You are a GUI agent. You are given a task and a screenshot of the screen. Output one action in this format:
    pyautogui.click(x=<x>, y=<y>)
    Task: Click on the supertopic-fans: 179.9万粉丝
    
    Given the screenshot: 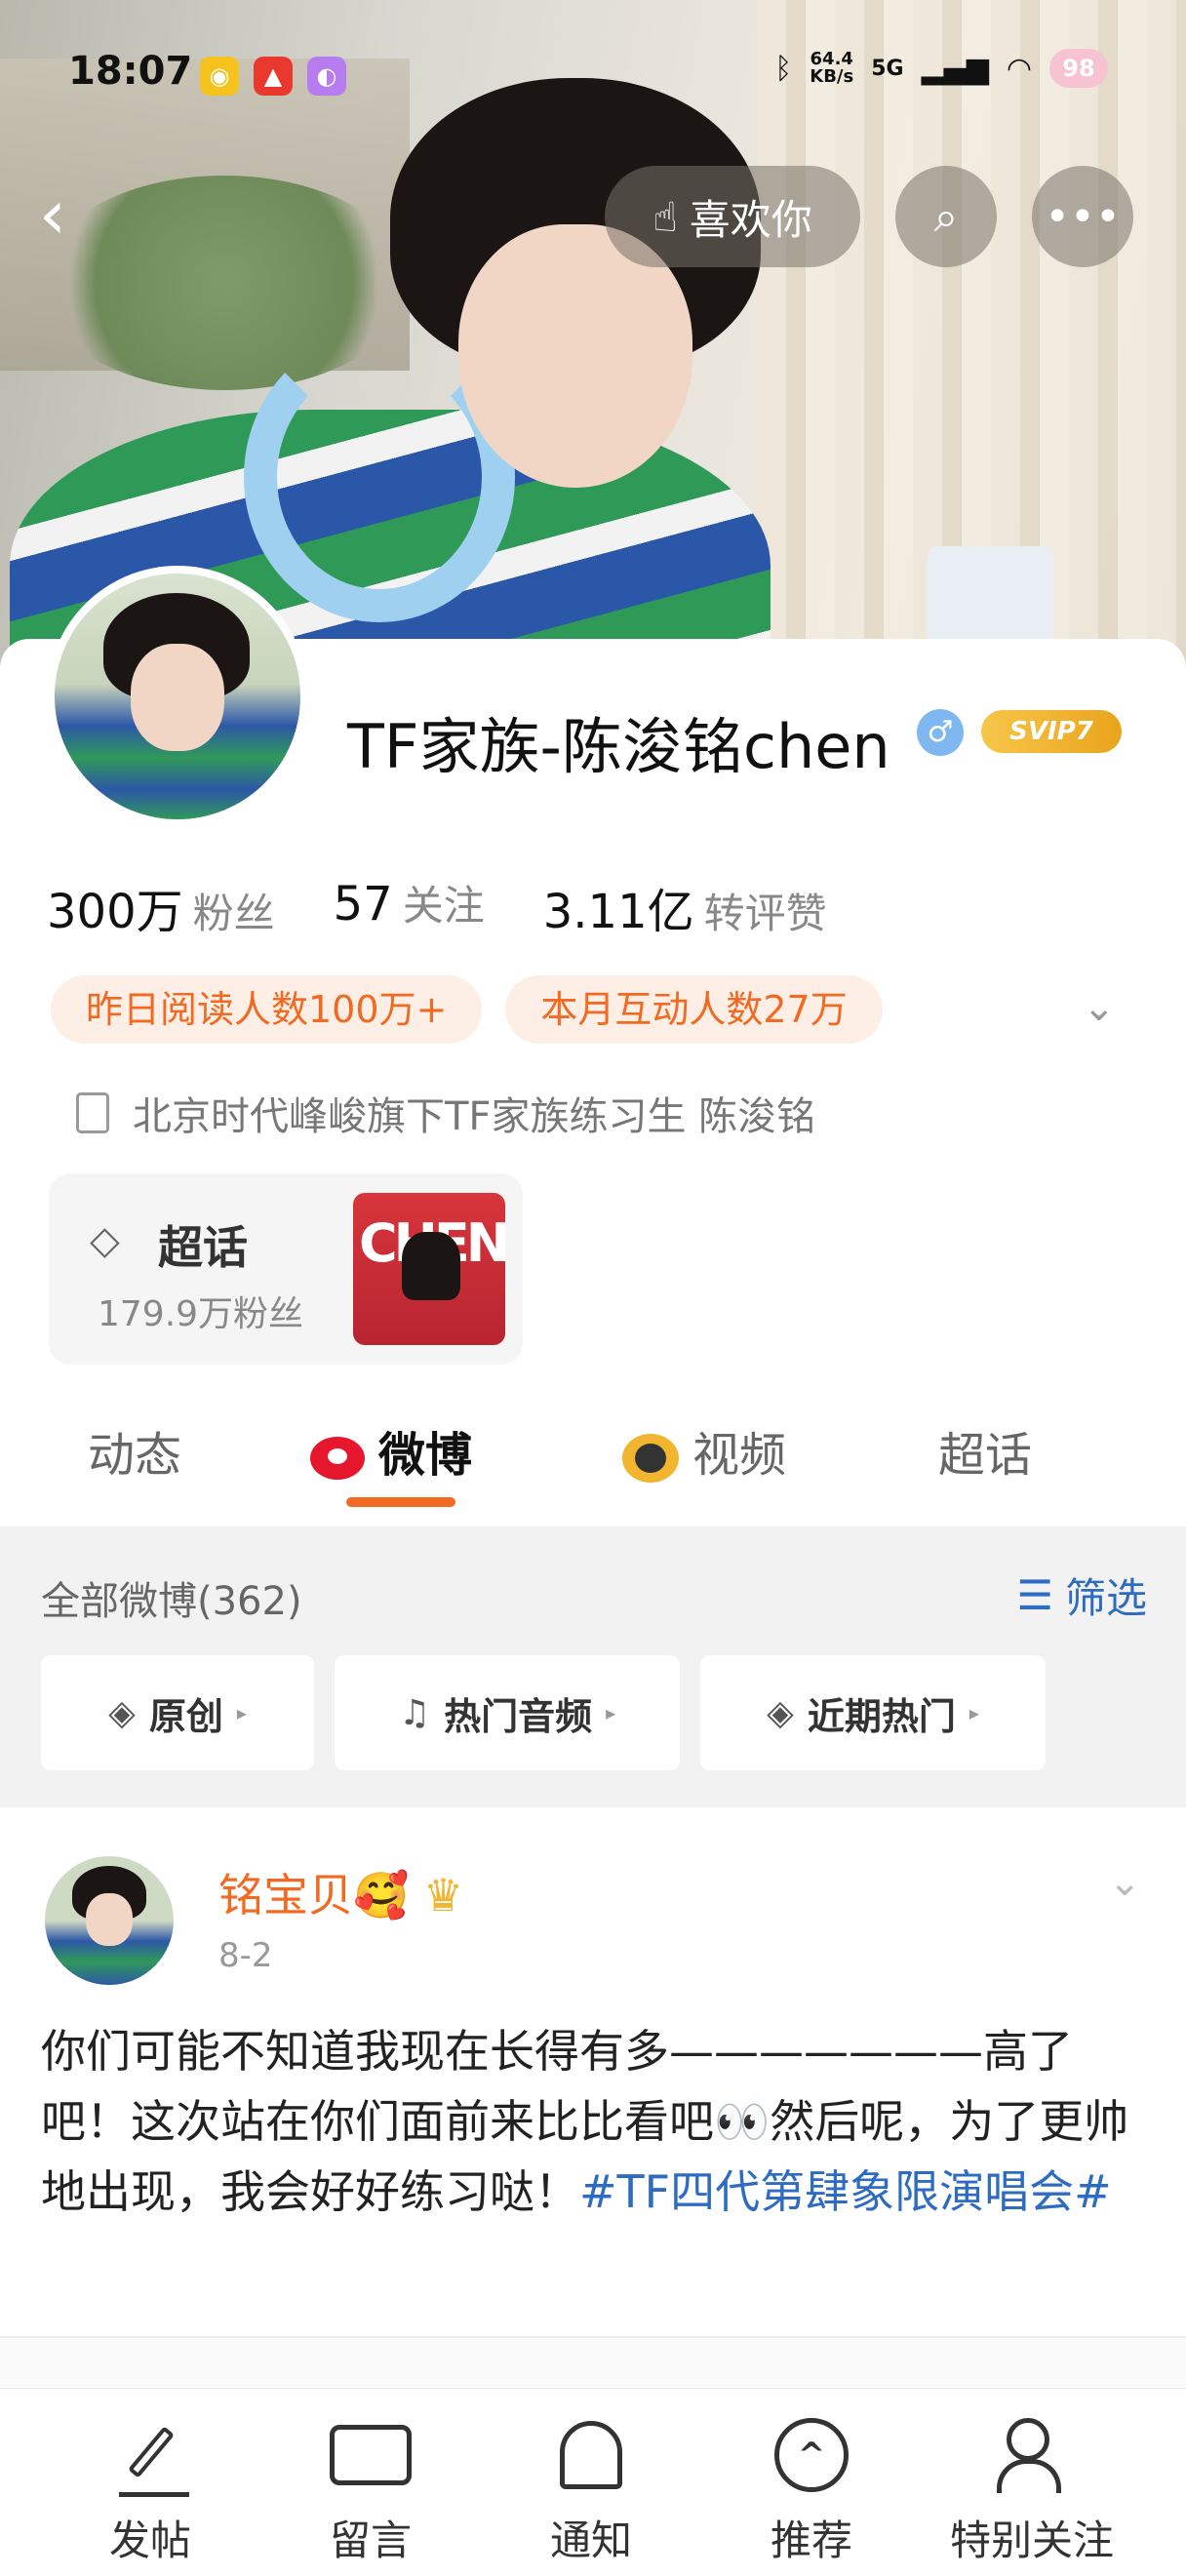 What is the action you would take?
    pyautogui.click(x=201, y=1314)
    